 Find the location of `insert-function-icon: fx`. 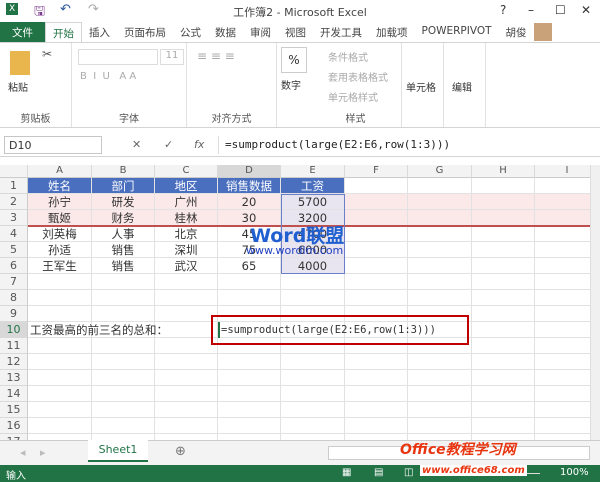

insert-function-icon: fx is located at coordinates (199, 144).